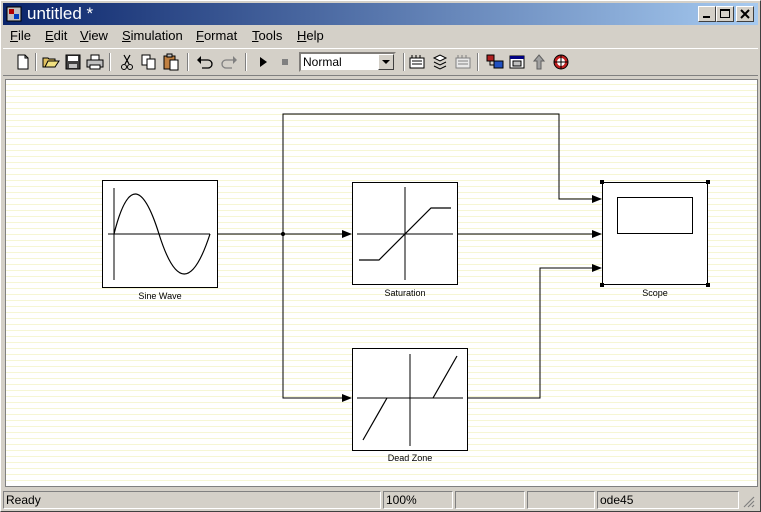  I want to click on redo-icon, so click(229, 62).